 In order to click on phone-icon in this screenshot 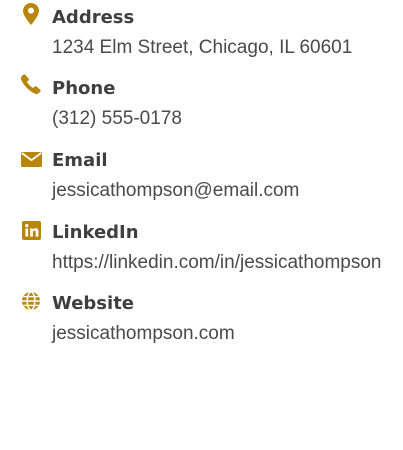, I will do `click(31, 84)`.